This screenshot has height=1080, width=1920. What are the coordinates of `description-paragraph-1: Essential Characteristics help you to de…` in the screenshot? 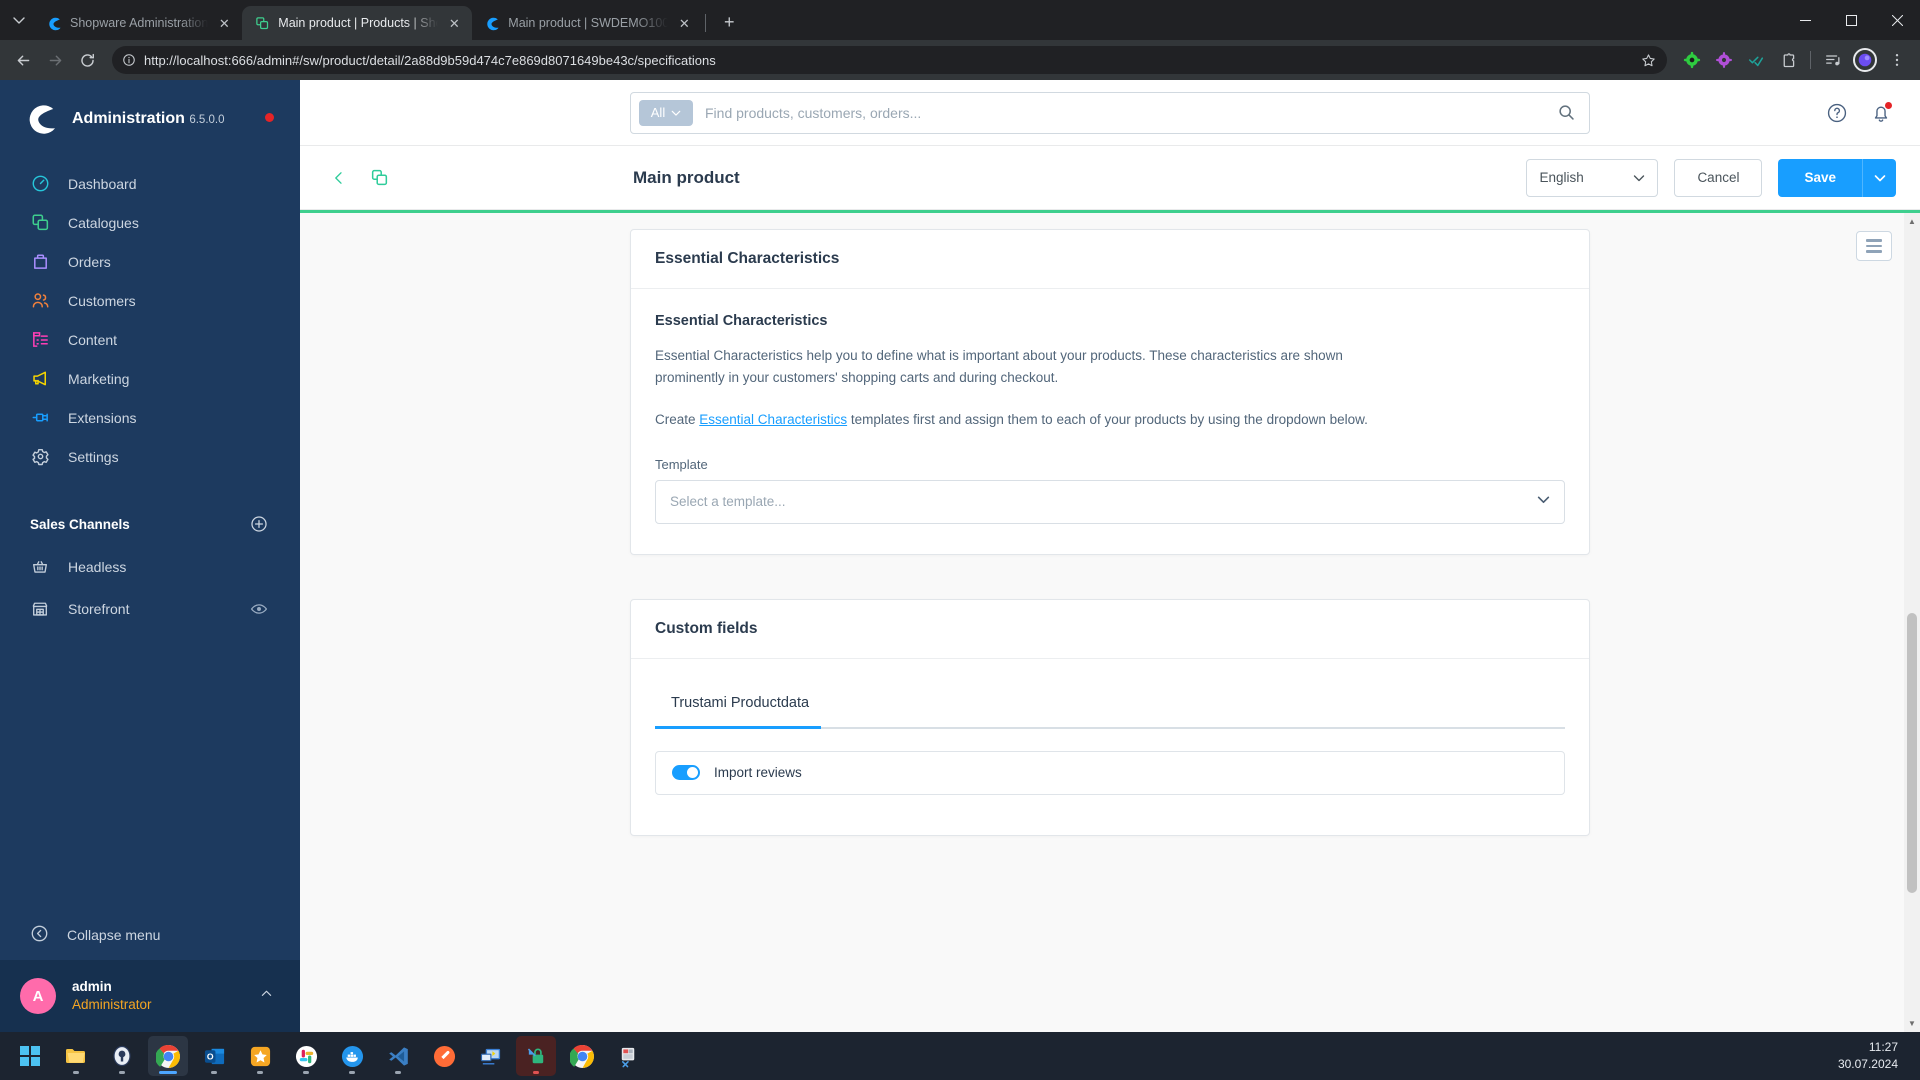 It's located at (999, 366).